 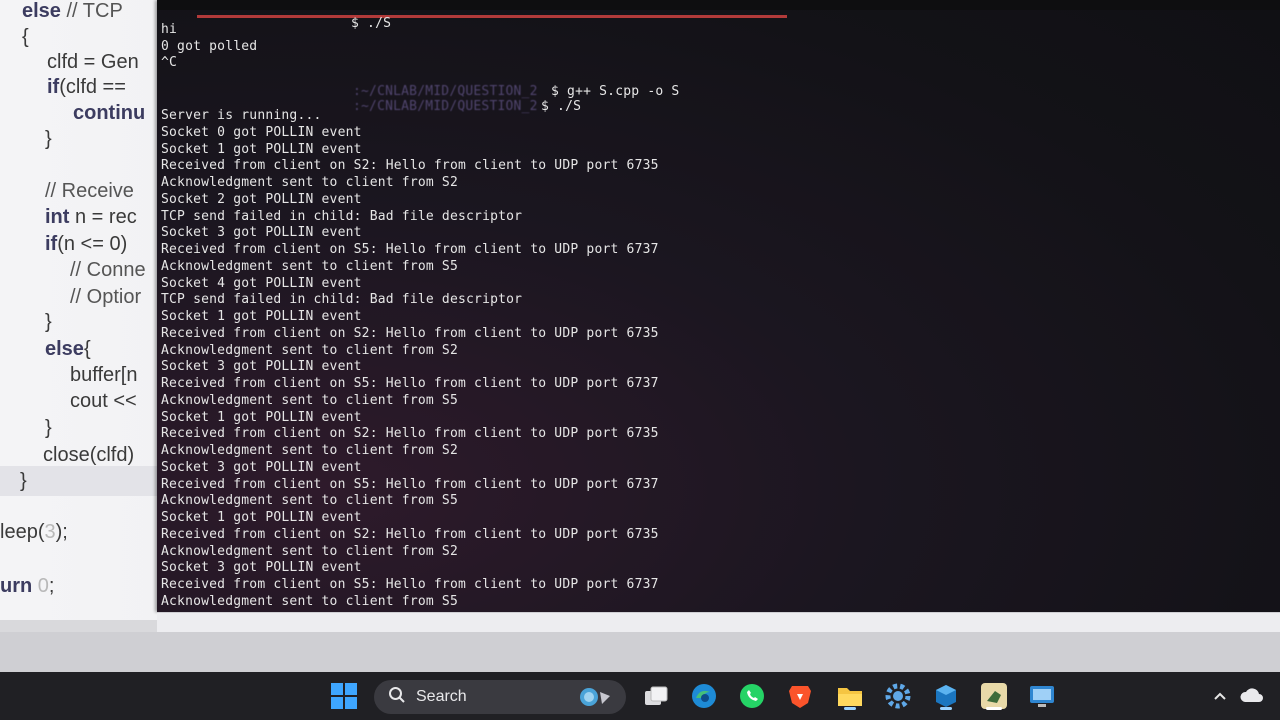 What do you see at coordinates (656, 696) in the screenshot?
I see `task-view-icon` at bounding box center [656, 696].